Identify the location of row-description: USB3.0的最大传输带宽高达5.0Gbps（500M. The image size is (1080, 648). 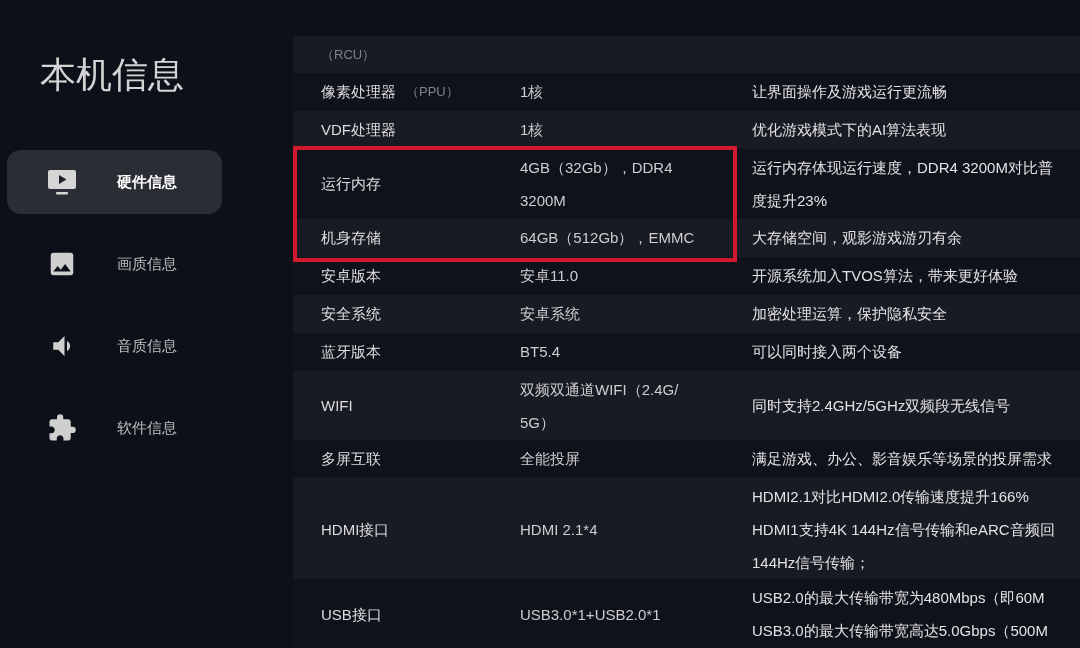
(900, 631).